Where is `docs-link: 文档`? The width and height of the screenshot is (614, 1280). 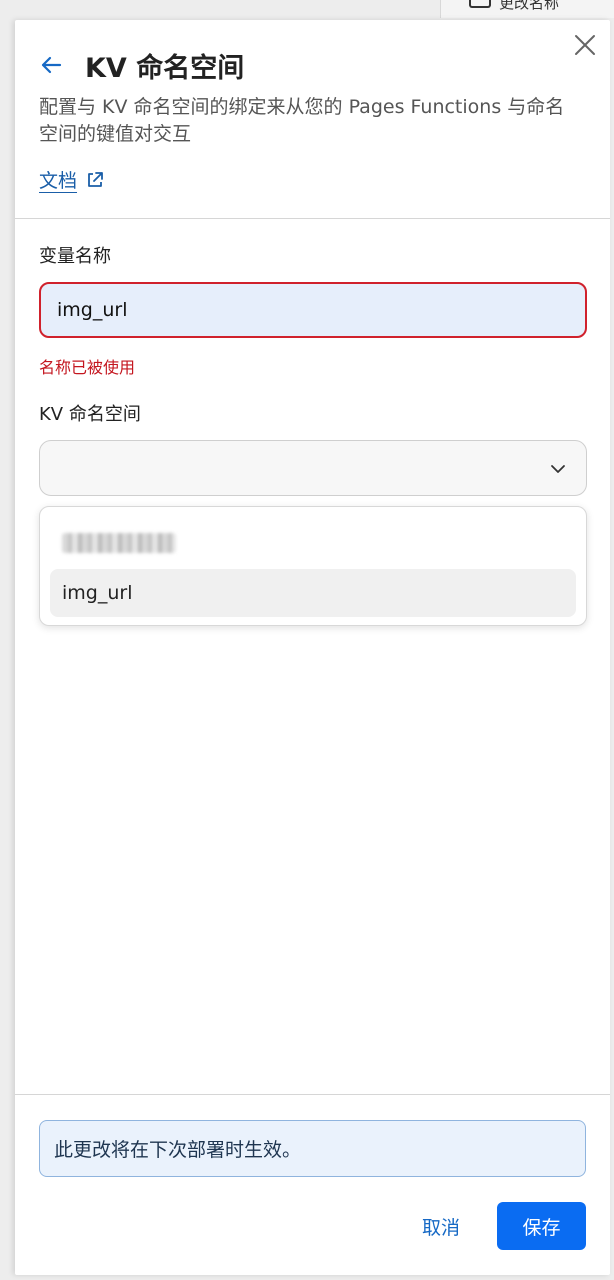 docs-link: 文档 is located at coordinates (58, 179).